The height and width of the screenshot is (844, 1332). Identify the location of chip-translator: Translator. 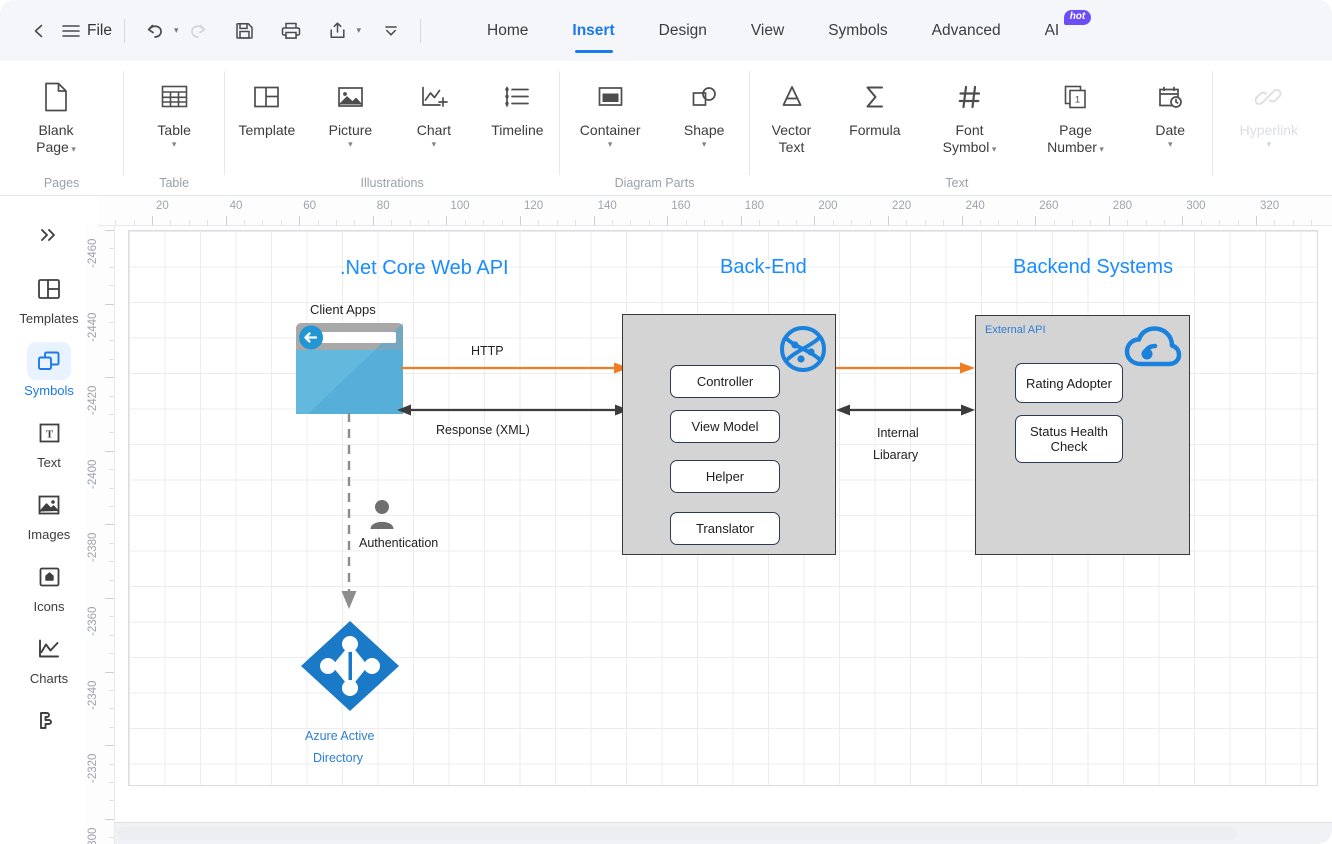
(725, 528).